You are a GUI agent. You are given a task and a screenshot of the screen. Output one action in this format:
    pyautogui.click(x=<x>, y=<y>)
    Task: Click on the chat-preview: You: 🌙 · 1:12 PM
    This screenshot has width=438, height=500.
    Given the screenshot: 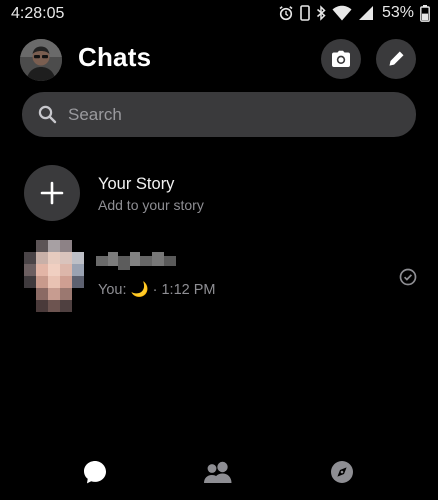 What is the action you would take?
    pyautogui.click(x=156, y=289)
    